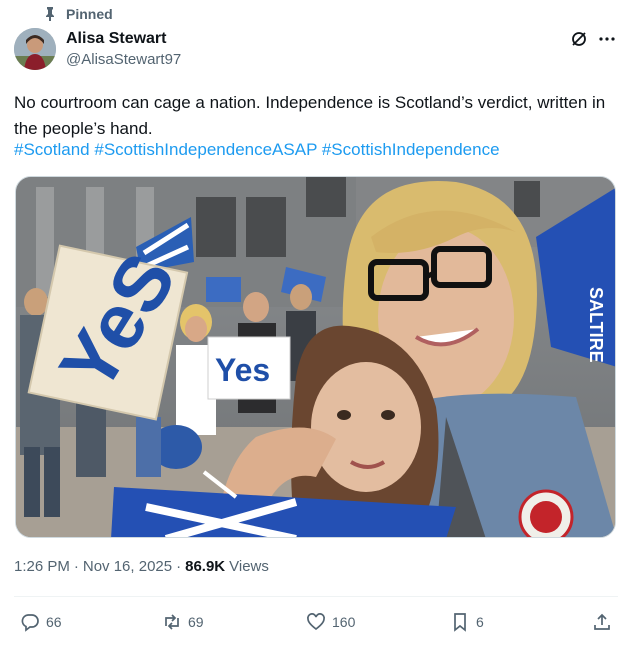 The width and height of the screenshot is (634, 647). What do you see at coordinates (50, 14) in the screenshot?
I see `pin-icon` at bounding box center [50, 14].